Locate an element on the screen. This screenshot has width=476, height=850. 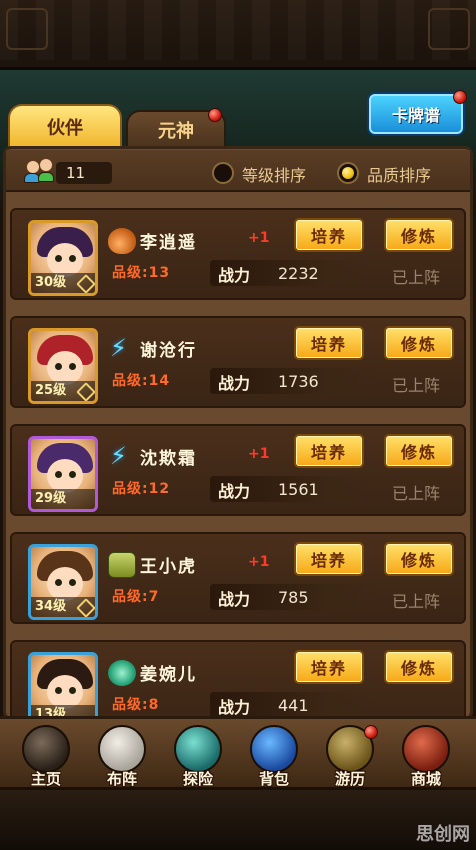
tab-partners: 伙伴 is located at coordinates (65, 126).